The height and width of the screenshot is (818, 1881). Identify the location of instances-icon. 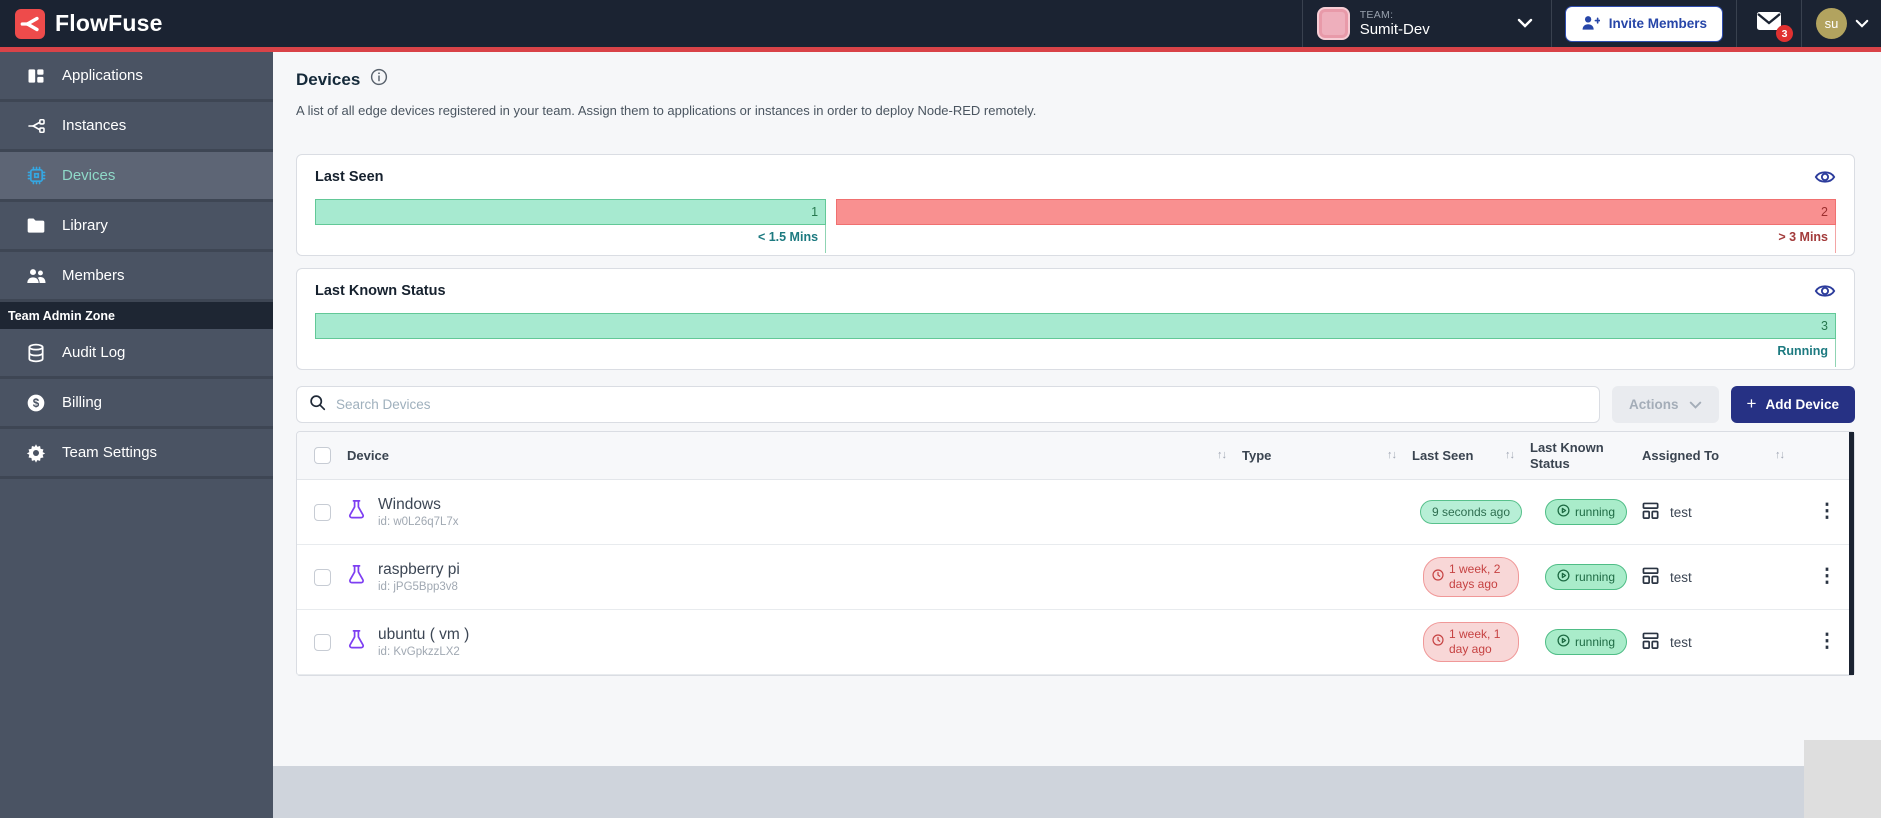
(36, 126).